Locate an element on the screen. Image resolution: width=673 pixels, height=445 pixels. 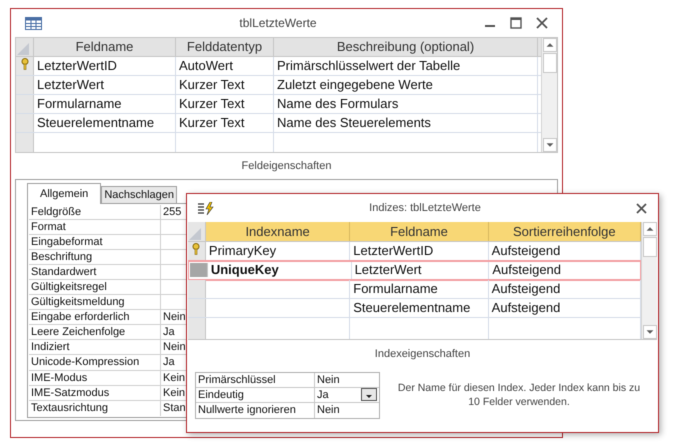
property-label: IME-Modus is located at coordinates (95, 377).